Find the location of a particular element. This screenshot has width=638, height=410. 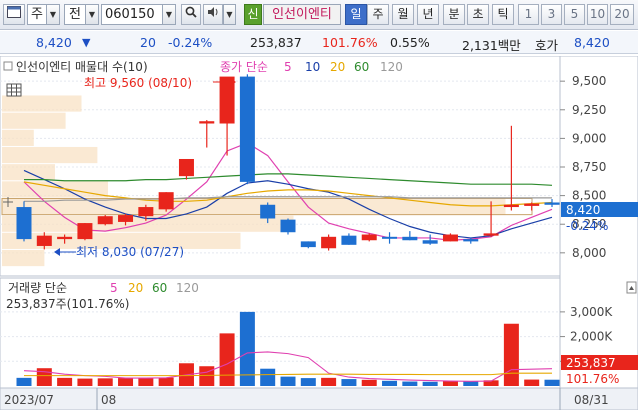

interval-button-5: 5 is located at coordinates (574, 14).